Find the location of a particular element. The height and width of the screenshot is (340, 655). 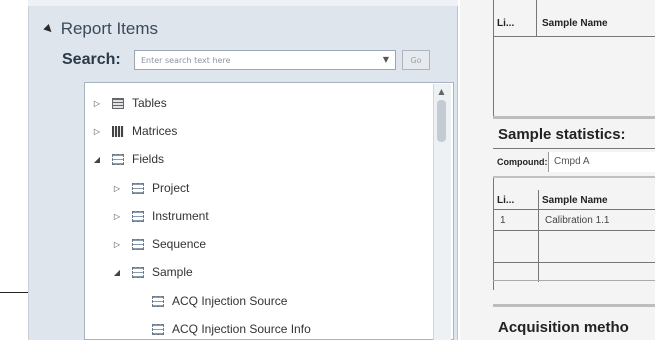

scroll-up-arrow-icon: ▲ is located at coordinates (441, 91).